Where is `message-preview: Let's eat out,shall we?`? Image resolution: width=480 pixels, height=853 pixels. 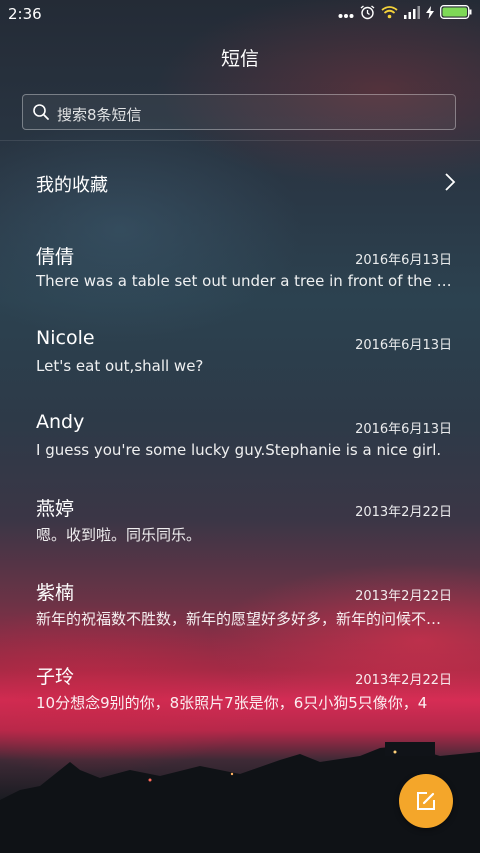 message-preview: Let's eat out,shall we? is located at coordinates (120, 366).